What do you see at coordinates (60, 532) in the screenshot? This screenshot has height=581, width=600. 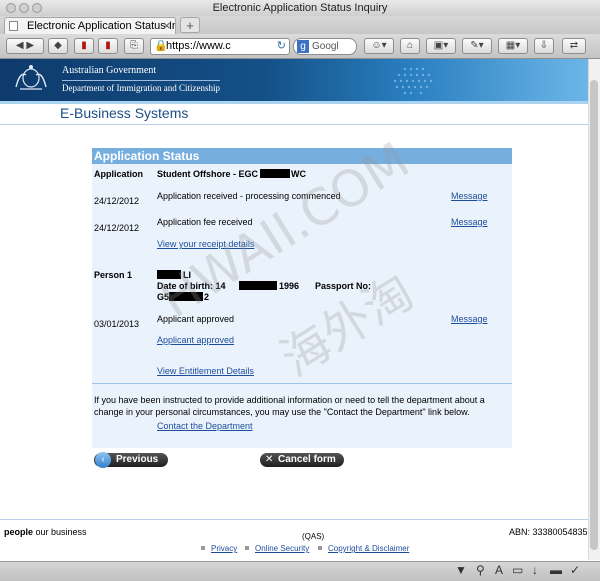 I see `tagline-rest: our business` at bounding box center [60, 532].